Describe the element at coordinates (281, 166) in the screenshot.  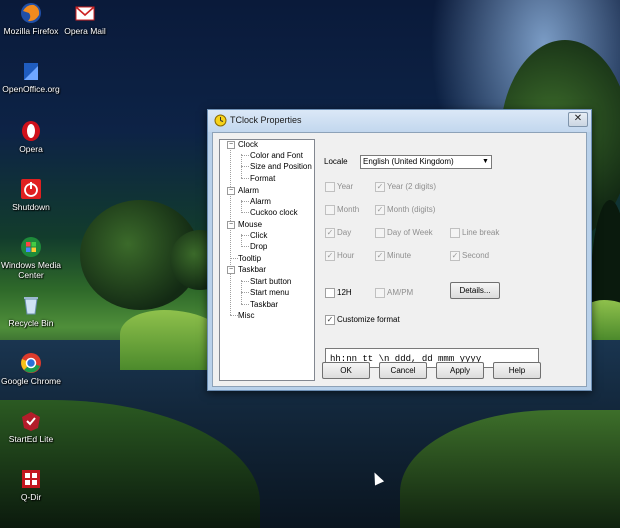
I see `tree-item-size-and-position: Size and Position` at that location.